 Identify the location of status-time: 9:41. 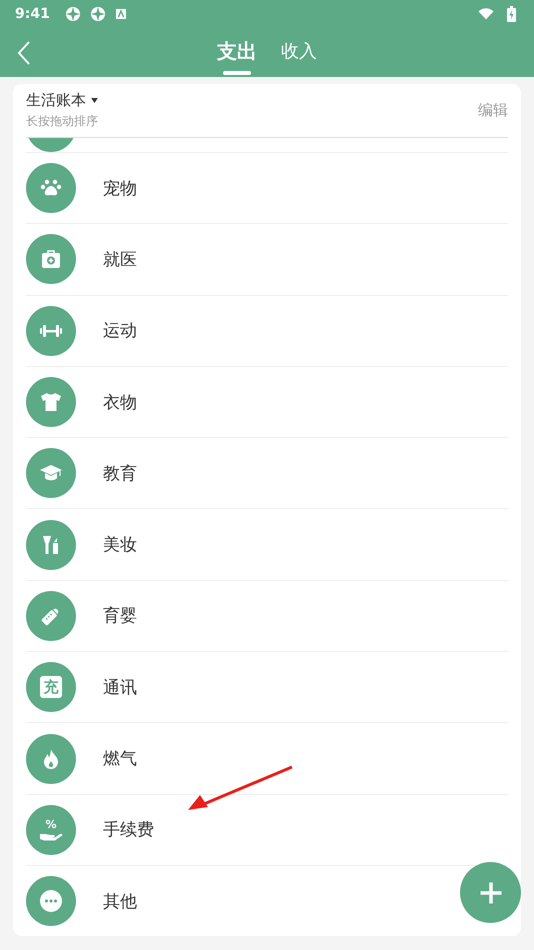
(32, 14).